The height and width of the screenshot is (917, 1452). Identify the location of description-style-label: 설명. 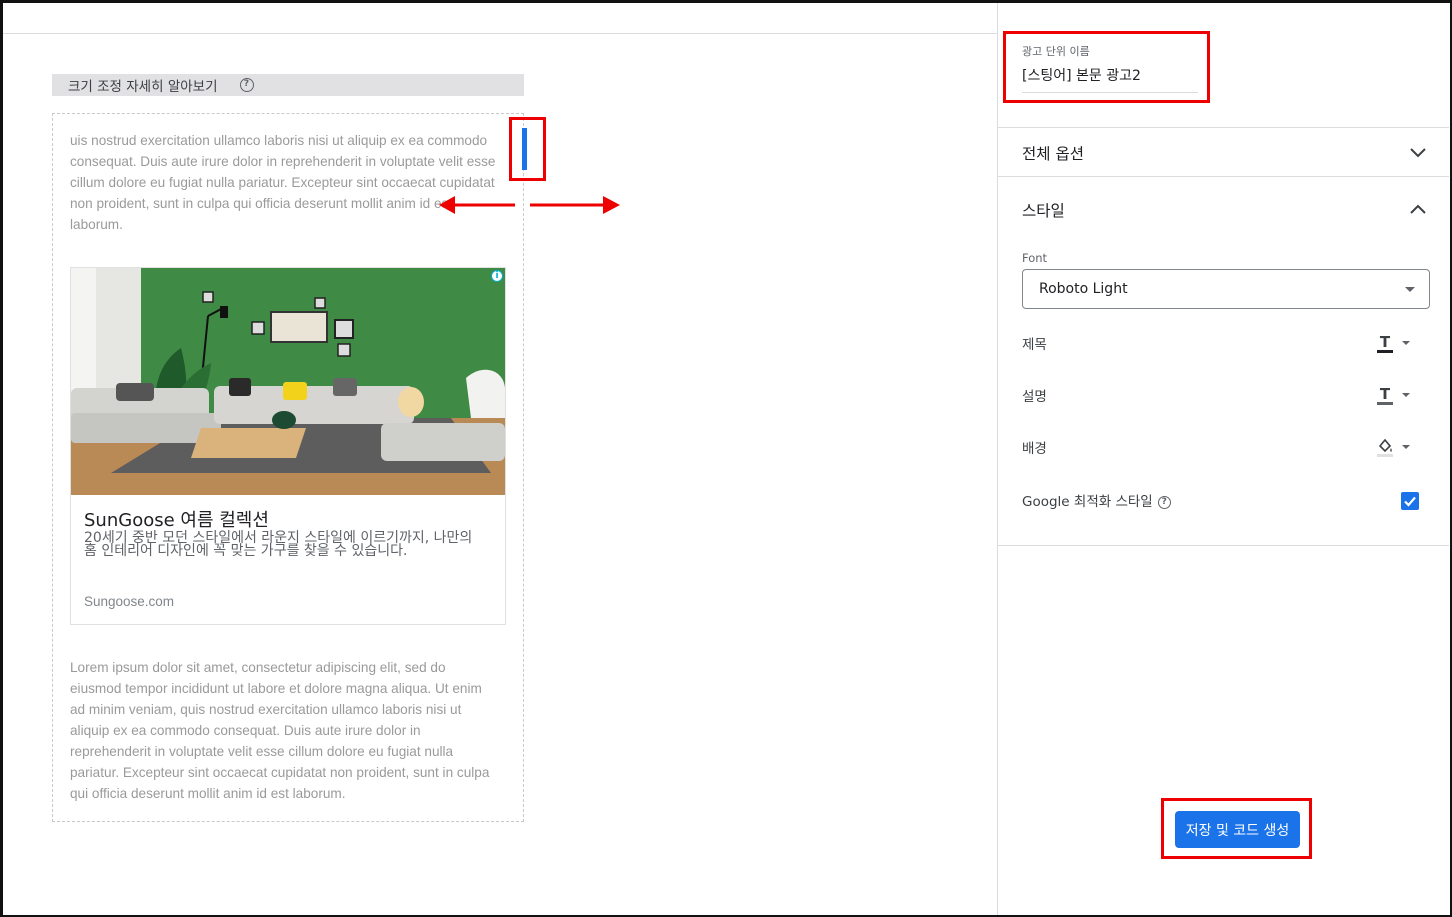
(1034, 397).